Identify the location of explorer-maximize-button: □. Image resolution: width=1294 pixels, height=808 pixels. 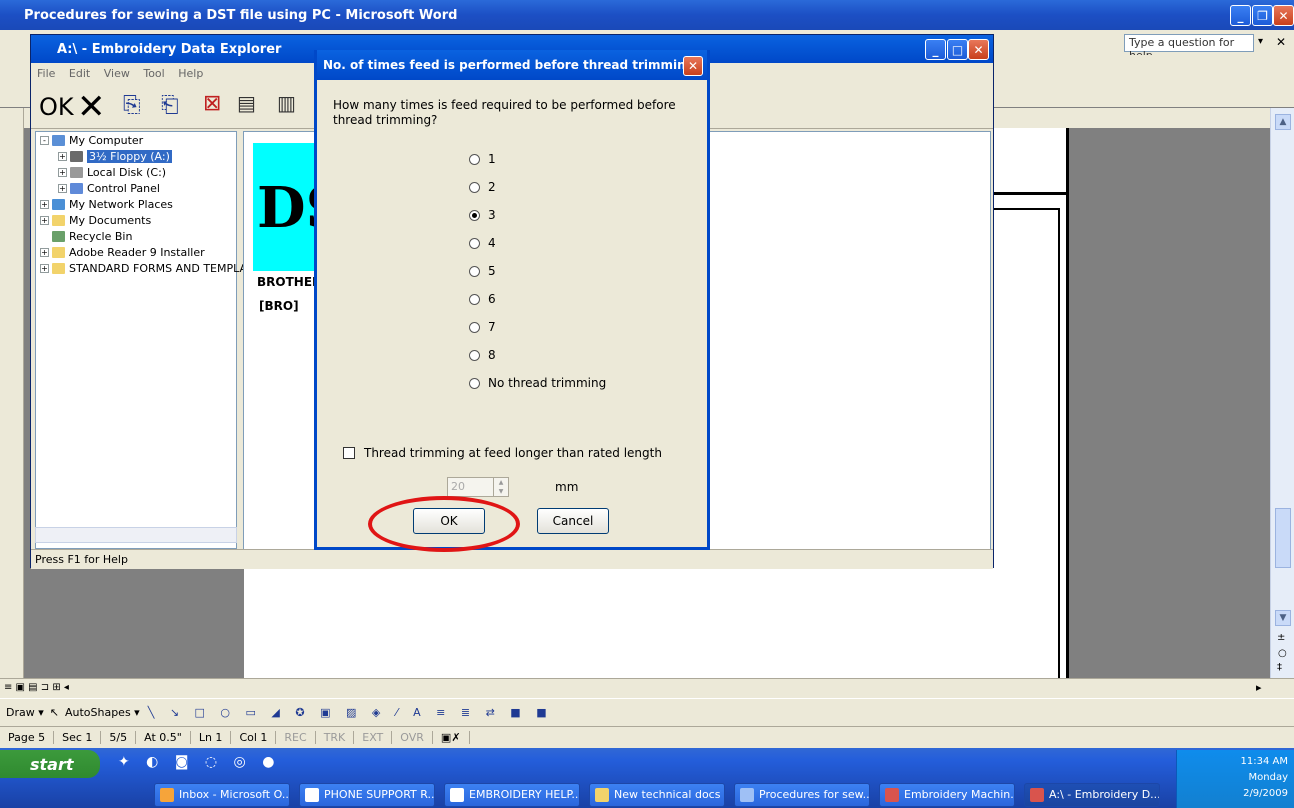
(957, 49).